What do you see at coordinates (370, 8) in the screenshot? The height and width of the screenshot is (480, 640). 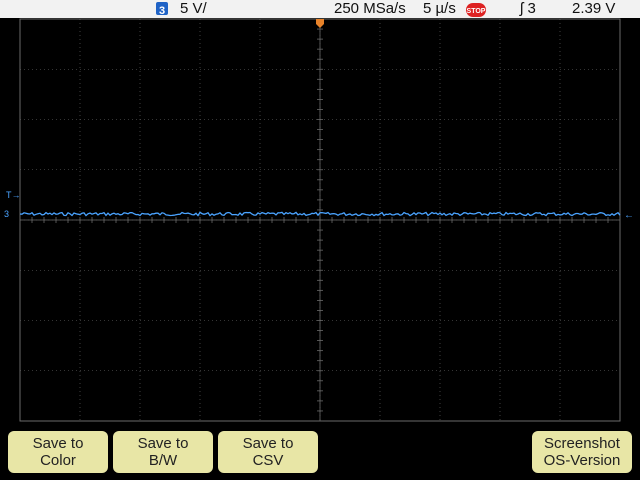 I see `sample-rate: 250 MSa/s` at bounding box center [370, 8].